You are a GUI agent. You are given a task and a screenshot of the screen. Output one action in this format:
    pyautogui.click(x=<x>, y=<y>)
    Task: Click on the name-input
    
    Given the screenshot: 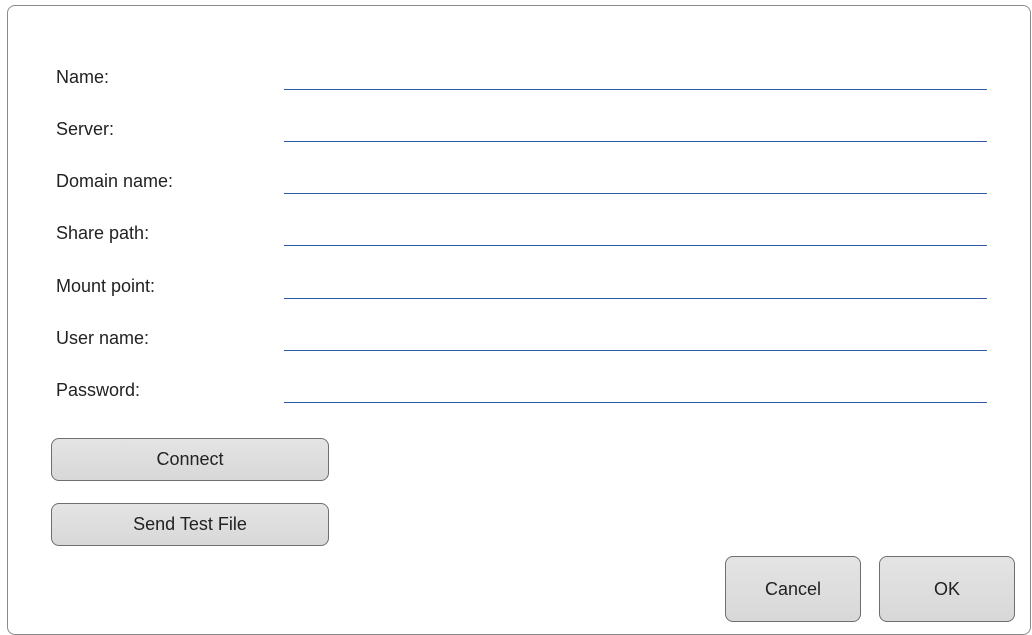 What is the action you would take?
    pyautogui.click(x=635, y=75)
    